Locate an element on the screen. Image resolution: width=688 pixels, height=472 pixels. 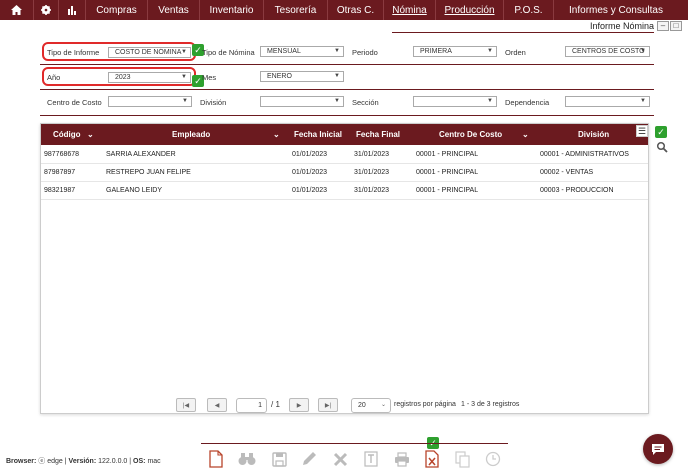
tipo-nomina-label: Tipo de Nómina is located at coordinates (228, 52).